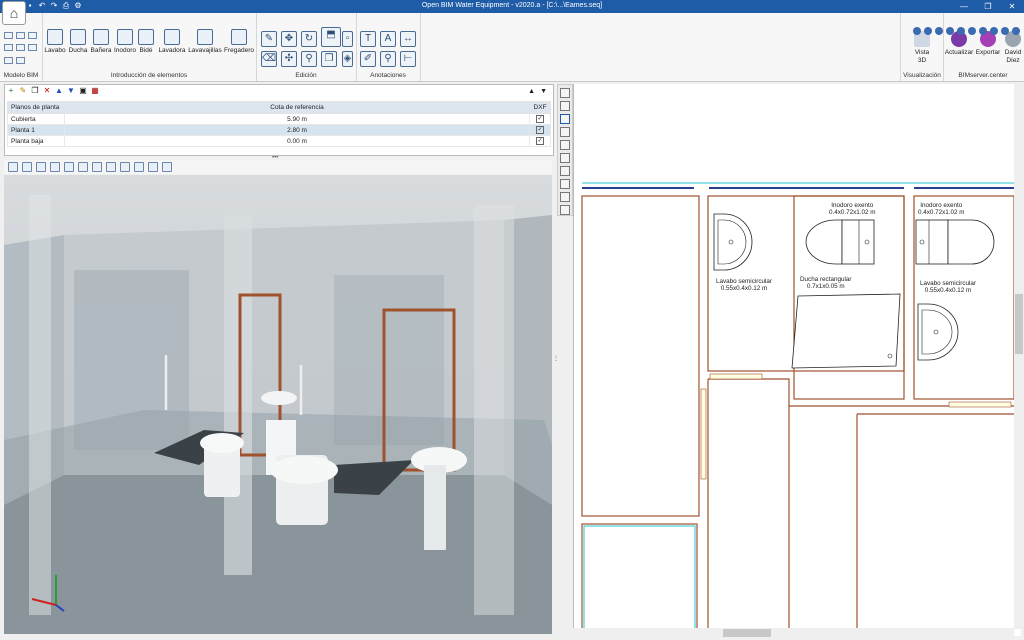  Describe the element at coordinates (309, 39) in the screenshot. I see `rotate-icon: ↻` at that location.